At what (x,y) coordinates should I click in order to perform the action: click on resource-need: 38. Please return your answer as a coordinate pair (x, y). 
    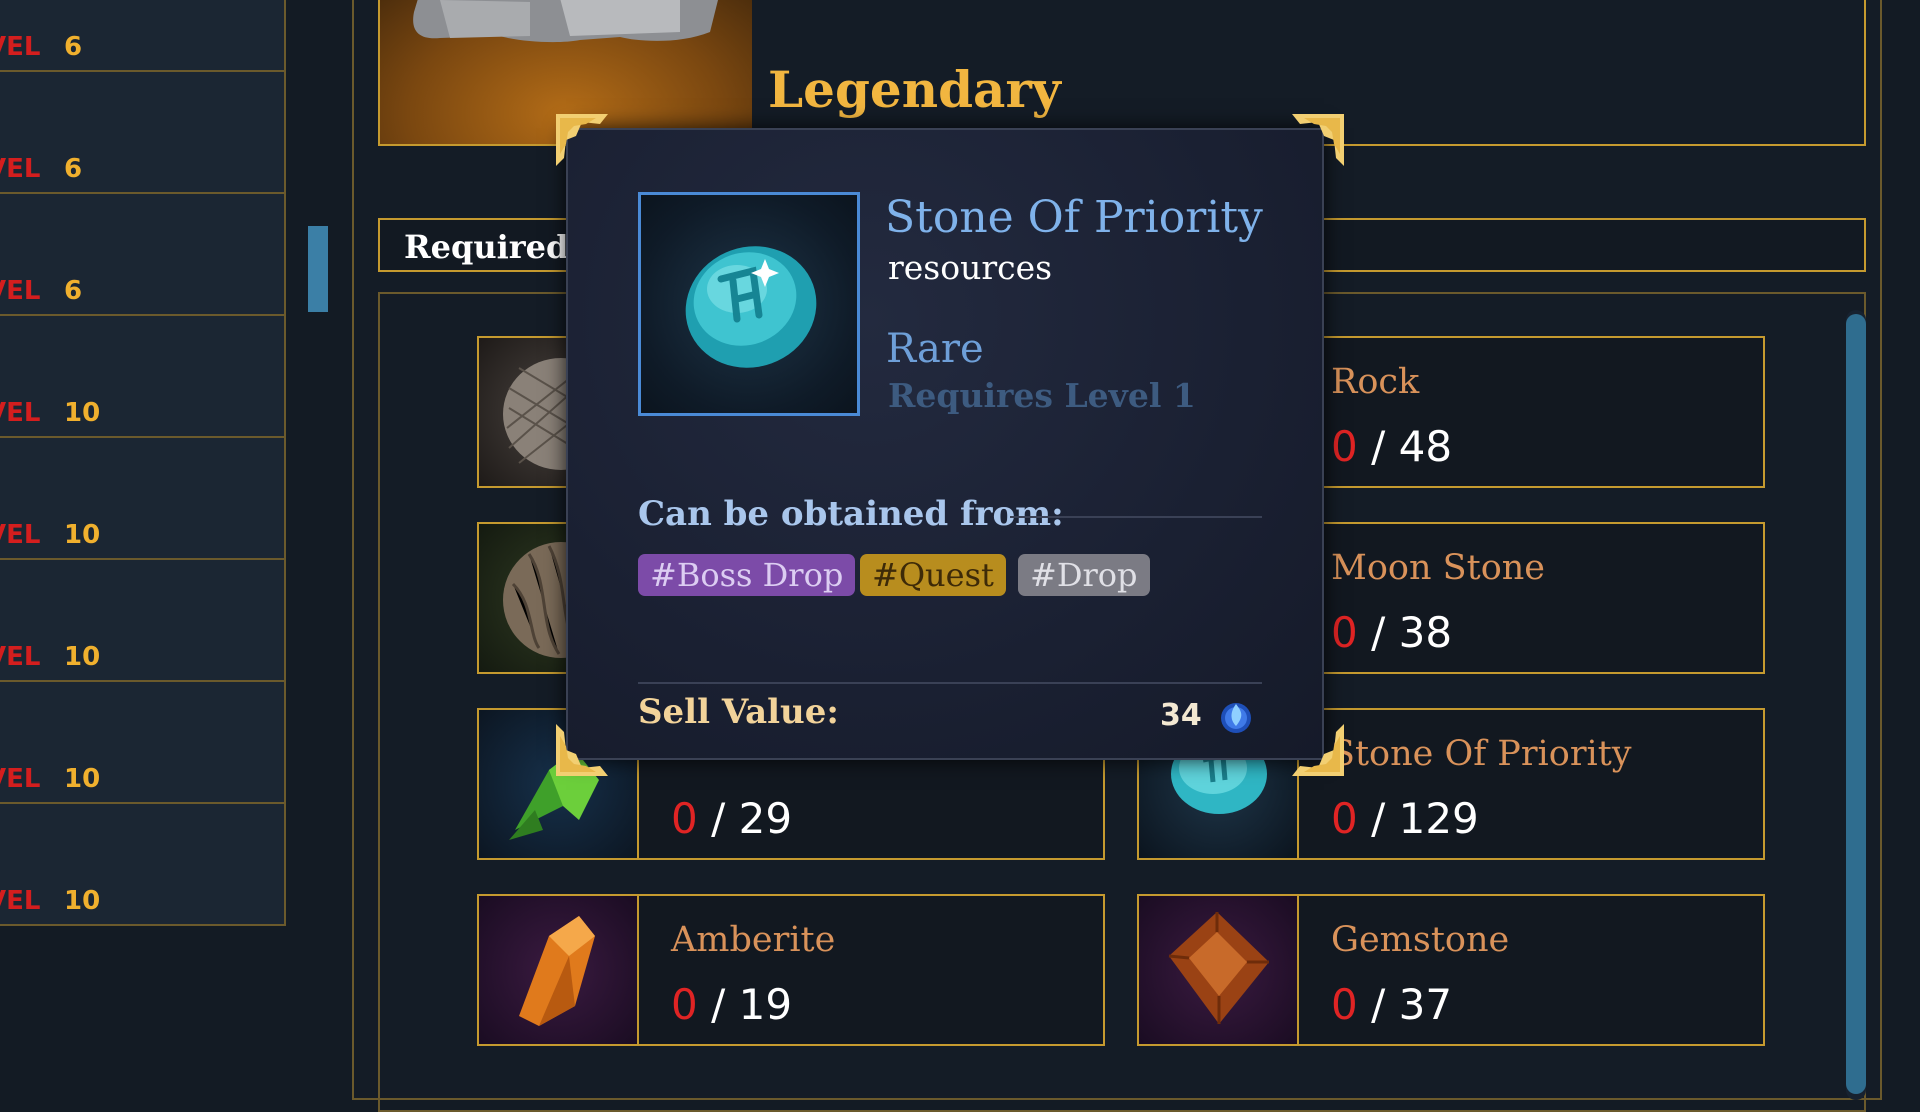
    Looking at the image, I should click on (1425, 632).